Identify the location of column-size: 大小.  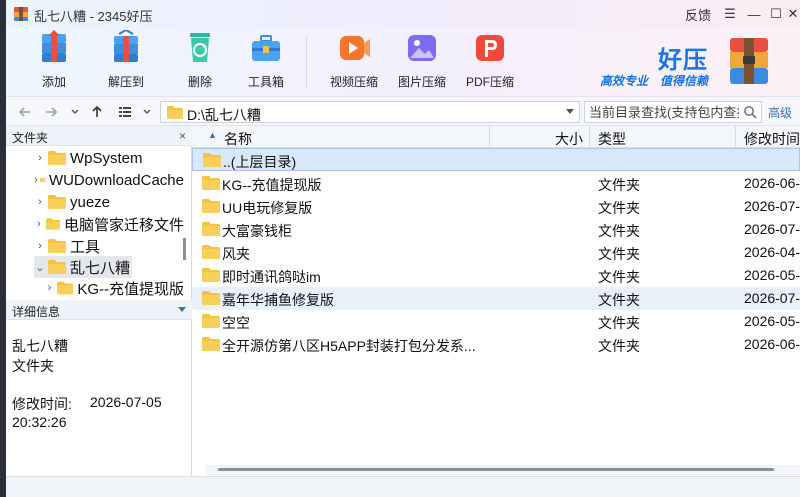
(540, 137).